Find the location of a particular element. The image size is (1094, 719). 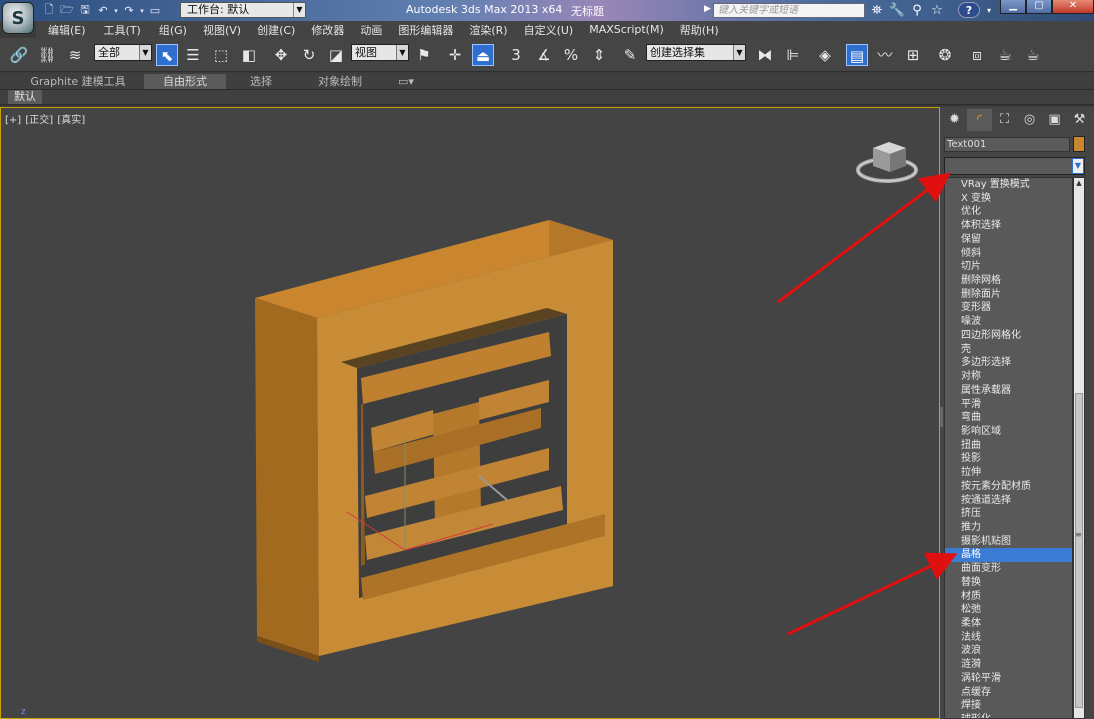

modifier-list-item: 球形化 is located at coordinates (1008, 715).